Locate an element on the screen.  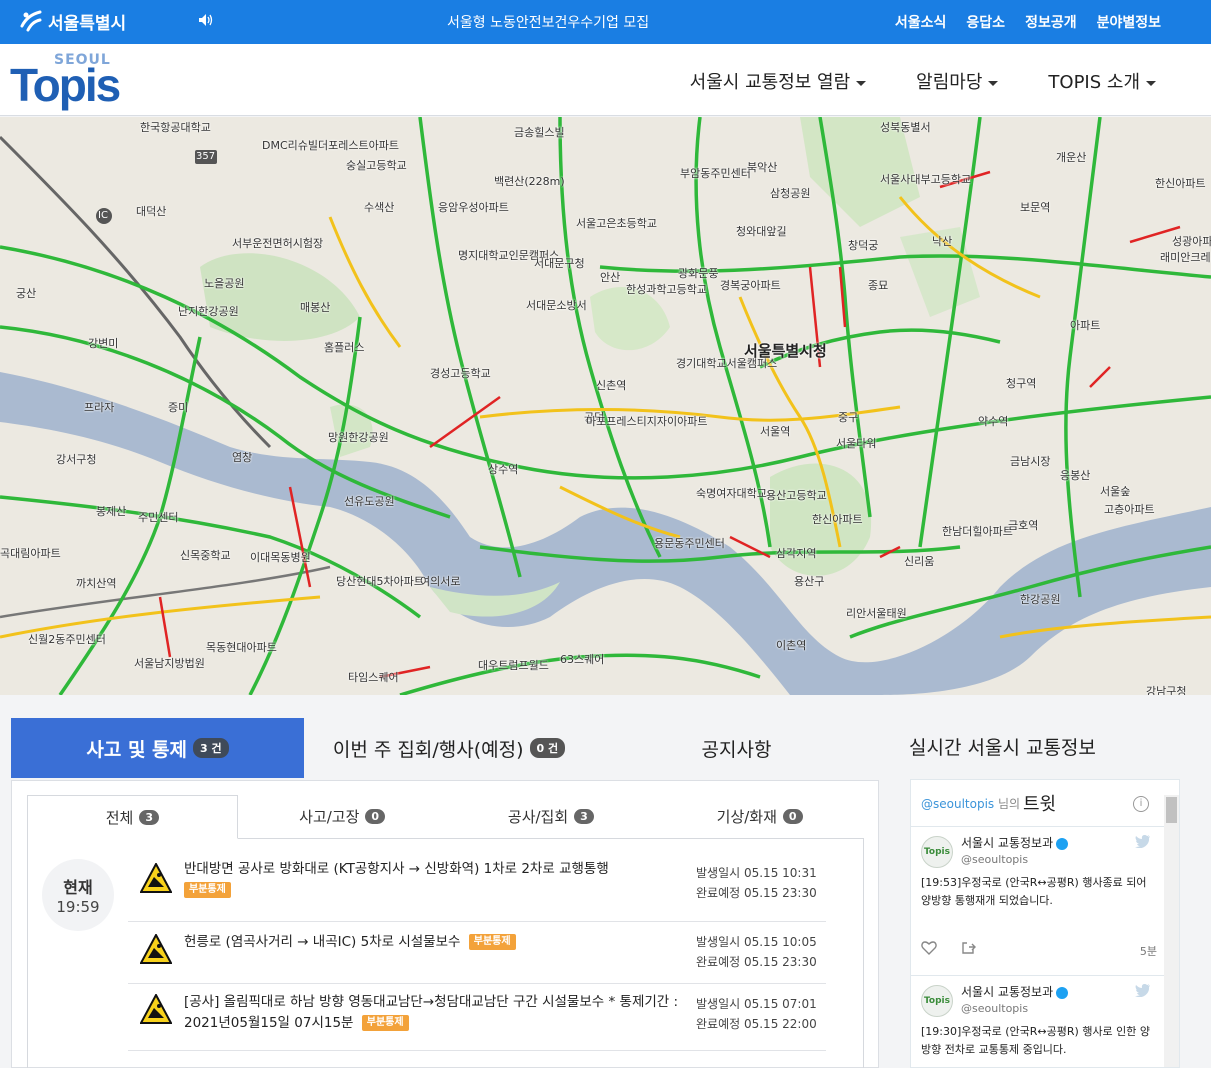
tab-incidents: 사고 및 통제 3 건 is located at coordinates (157, 748).